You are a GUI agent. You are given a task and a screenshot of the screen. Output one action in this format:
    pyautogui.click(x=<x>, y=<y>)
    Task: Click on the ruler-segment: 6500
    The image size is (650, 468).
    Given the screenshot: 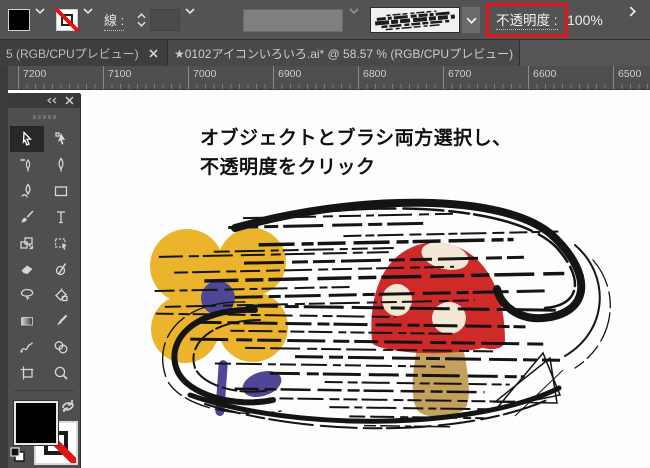 What is the action you would take?
    pyautogui.click(x=631, y=77)
    